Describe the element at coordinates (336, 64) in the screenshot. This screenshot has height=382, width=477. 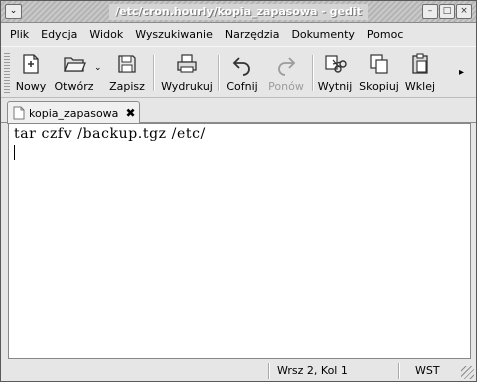
I see `scissors-icon` at that location.